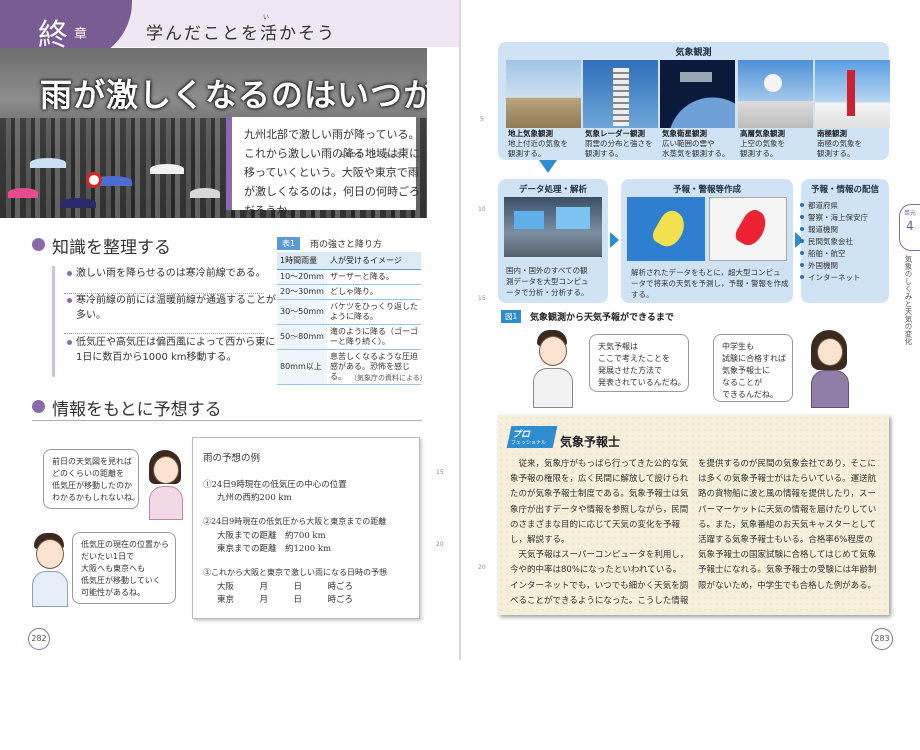 This screenshot has height=750, width=920. What do you see at coordinates (819, 229) in the screenshot?
I see `distribution-item: 報道機関` at bounding box center [819, 229].